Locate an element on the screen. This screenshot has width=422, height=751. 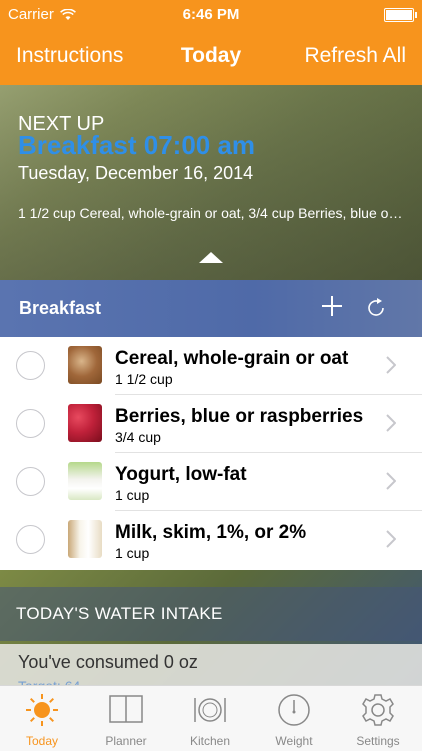
gear-icon is located at coordinates (378, 710).